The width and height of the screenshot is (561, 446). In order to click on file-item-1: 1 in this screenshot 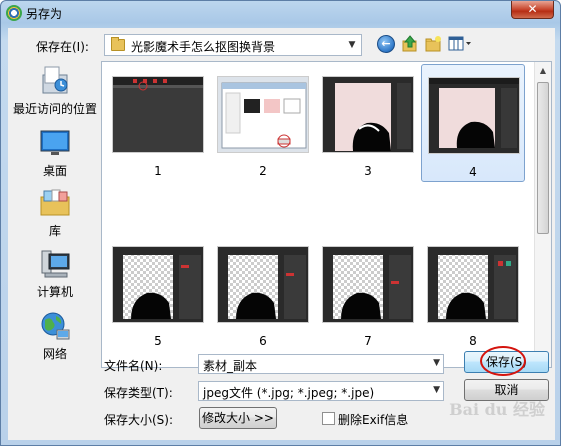, I will do `click(158, 127)`.